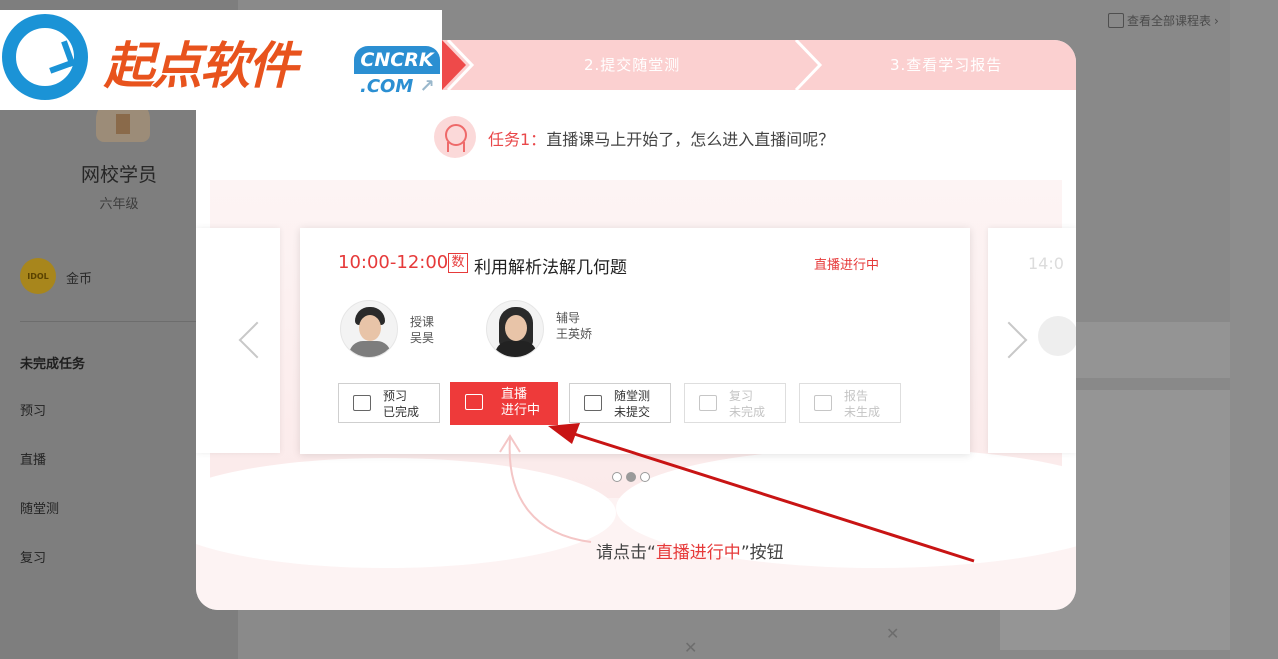  Describe the element at coordinates (632, 65) in the screenshot. I see `step-2-label: 2.提交随堂测` at that location.